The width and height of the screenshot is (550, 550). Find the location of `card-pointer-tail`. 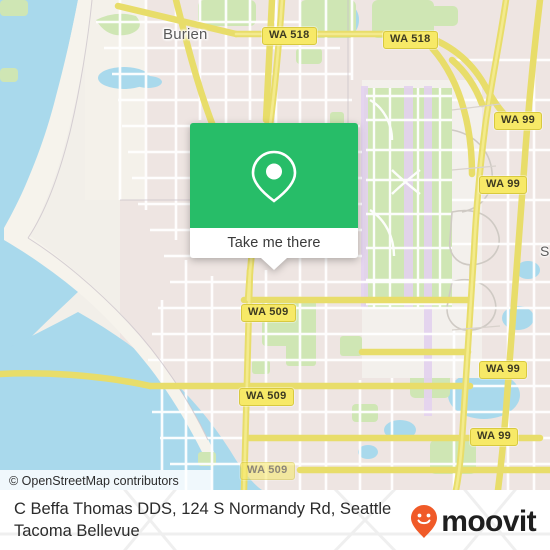

card-pointer-tail is located at coordinates (274, 264).